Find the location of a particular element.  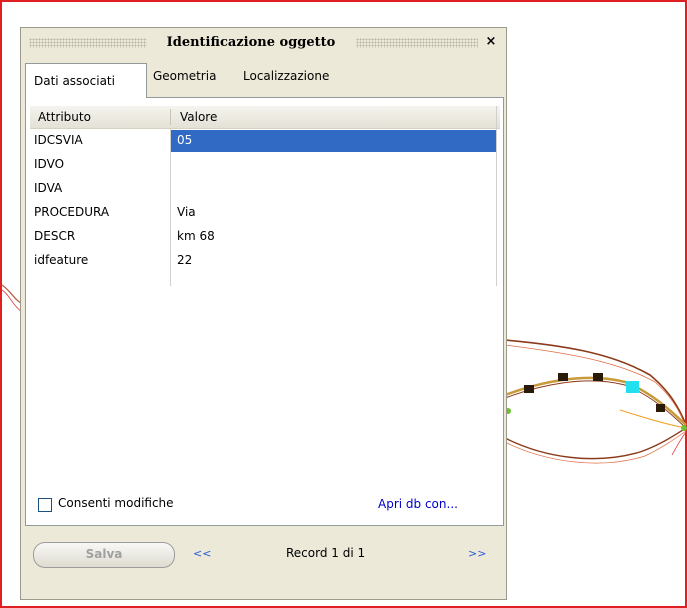

endpoint-marker is located at coordinates (684, 428).